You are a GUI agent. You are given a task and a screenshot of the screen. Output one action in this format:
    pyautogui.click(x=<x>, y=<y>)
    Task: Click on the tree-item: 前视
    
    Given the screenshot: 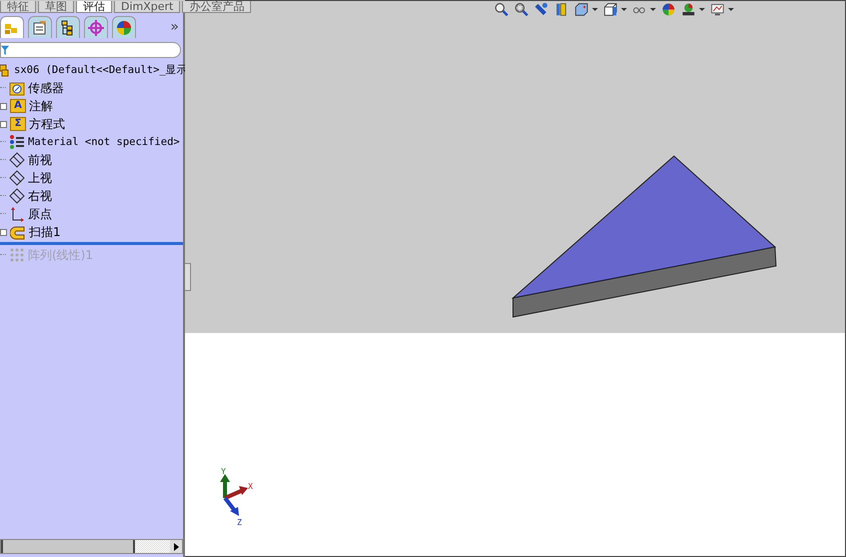 What is the action you would take?
    pyautogui.click(x=40, y=160)
    